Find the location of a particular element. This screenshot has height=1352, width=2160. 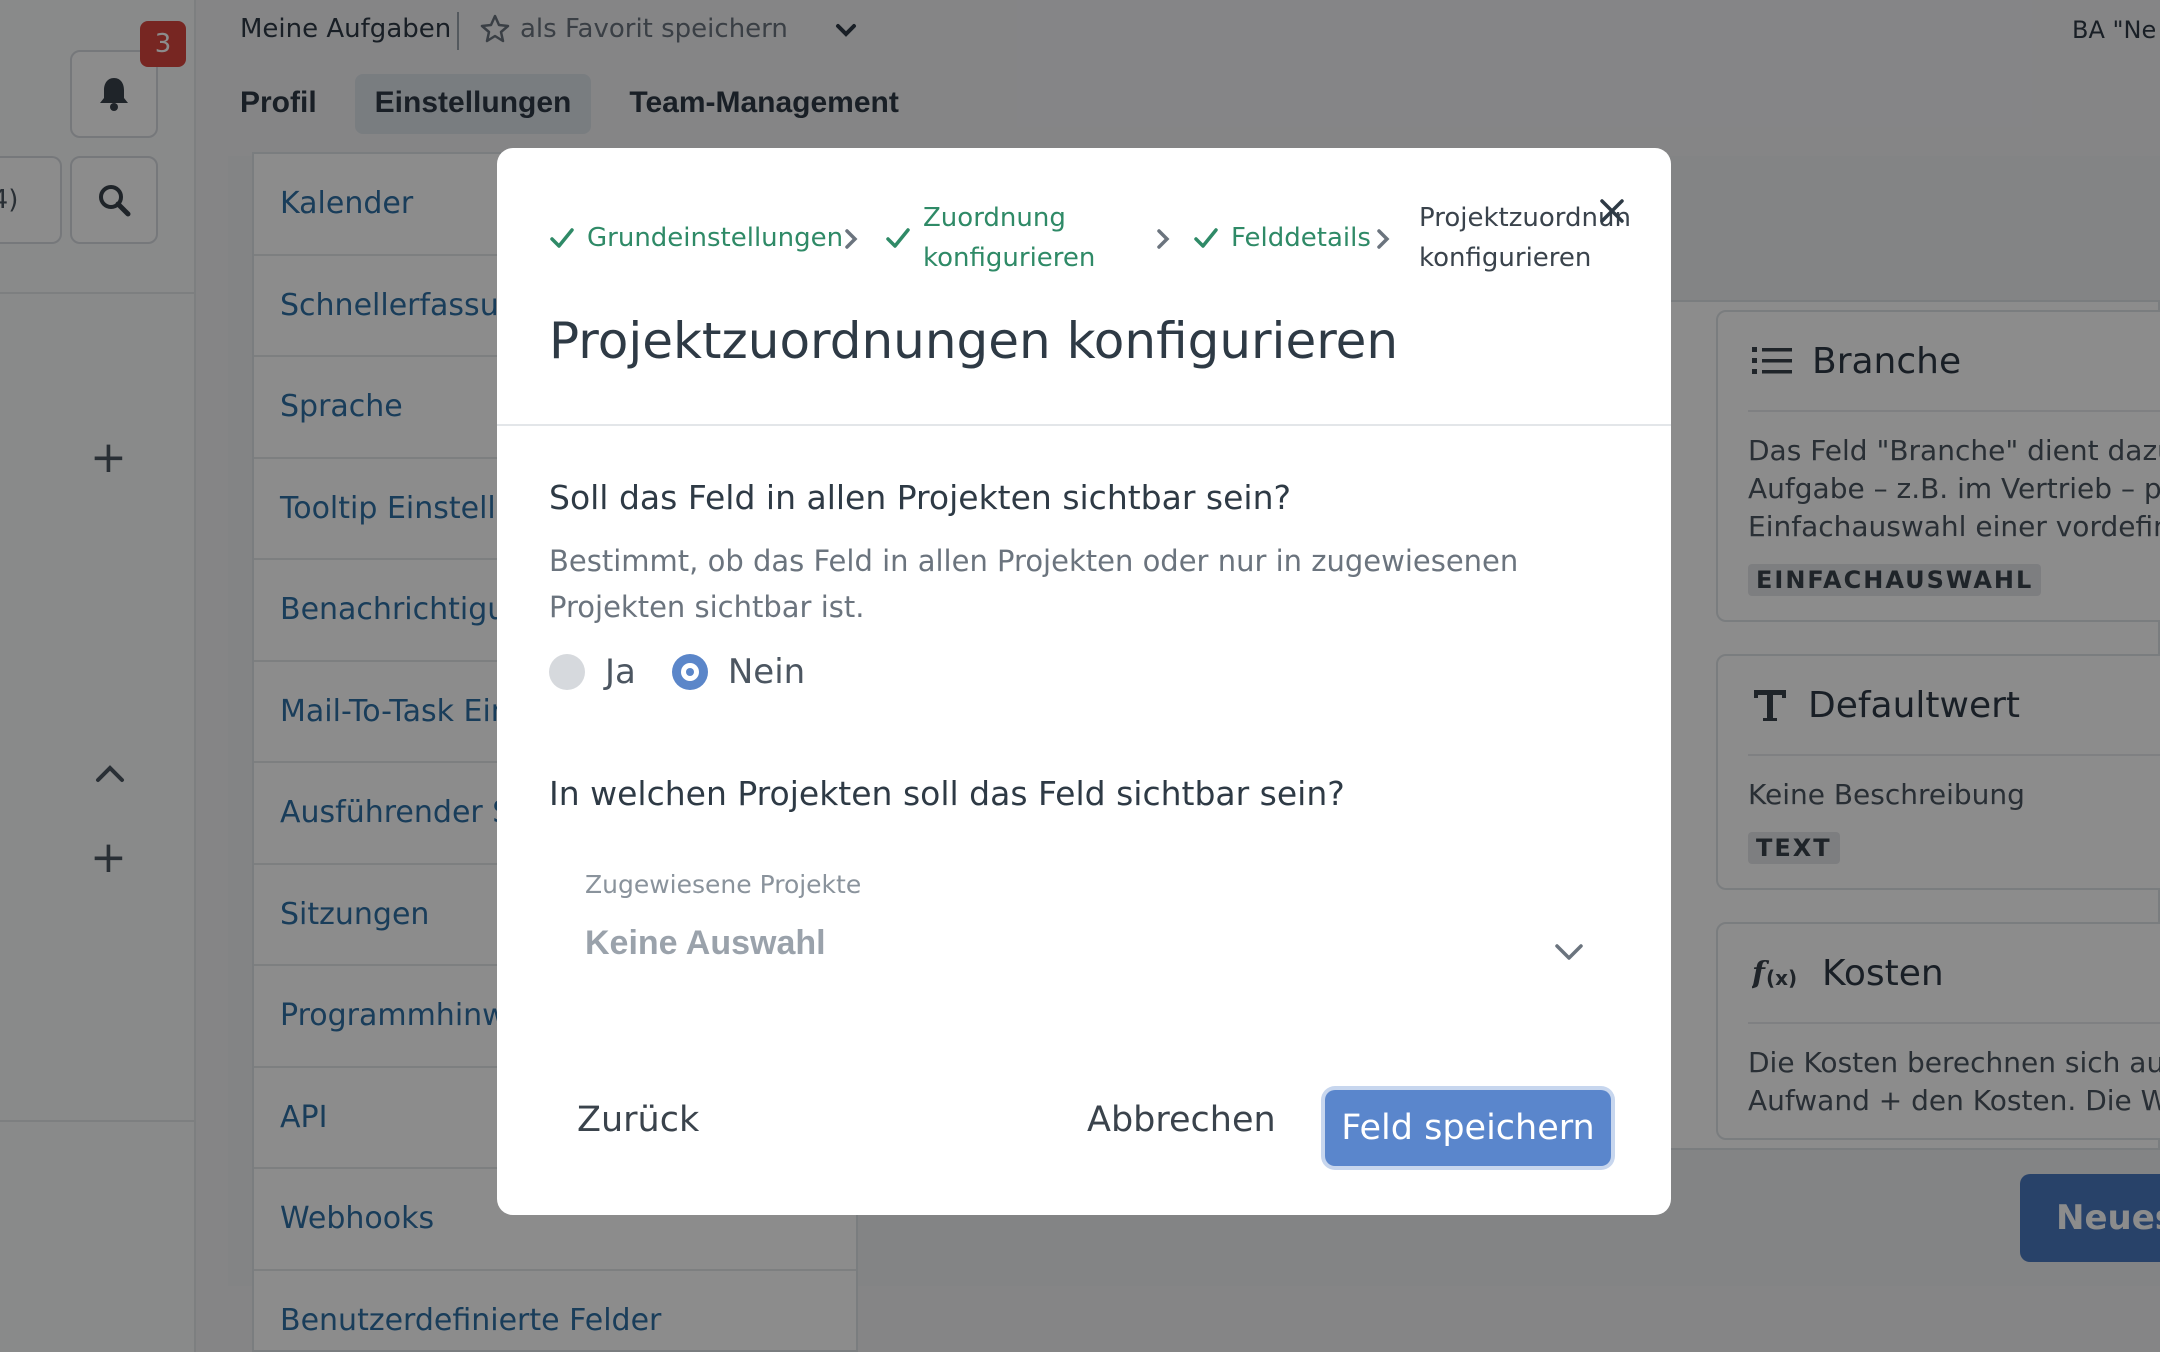

radio-ja: Ja is located at coordinates (592, 672).